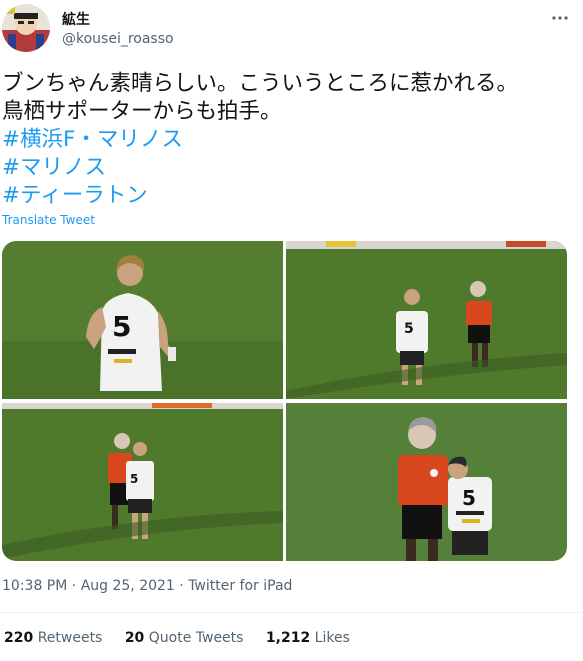 This screenshot has height=661, width=583. I want to click on tweet-header: 絋生 @kousei_roasso, so click(291, 30).